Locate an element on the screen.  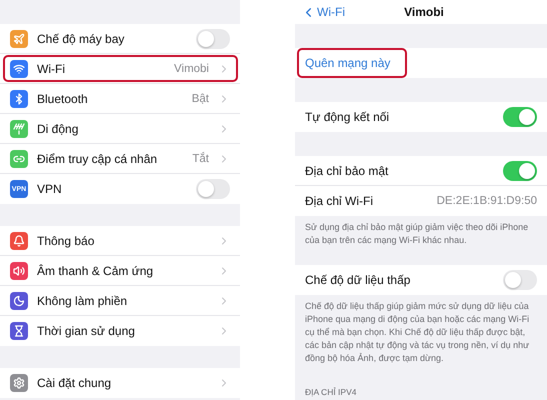
settings-row: Wi-Fi Vimobi is located at coordinates (120, 69).